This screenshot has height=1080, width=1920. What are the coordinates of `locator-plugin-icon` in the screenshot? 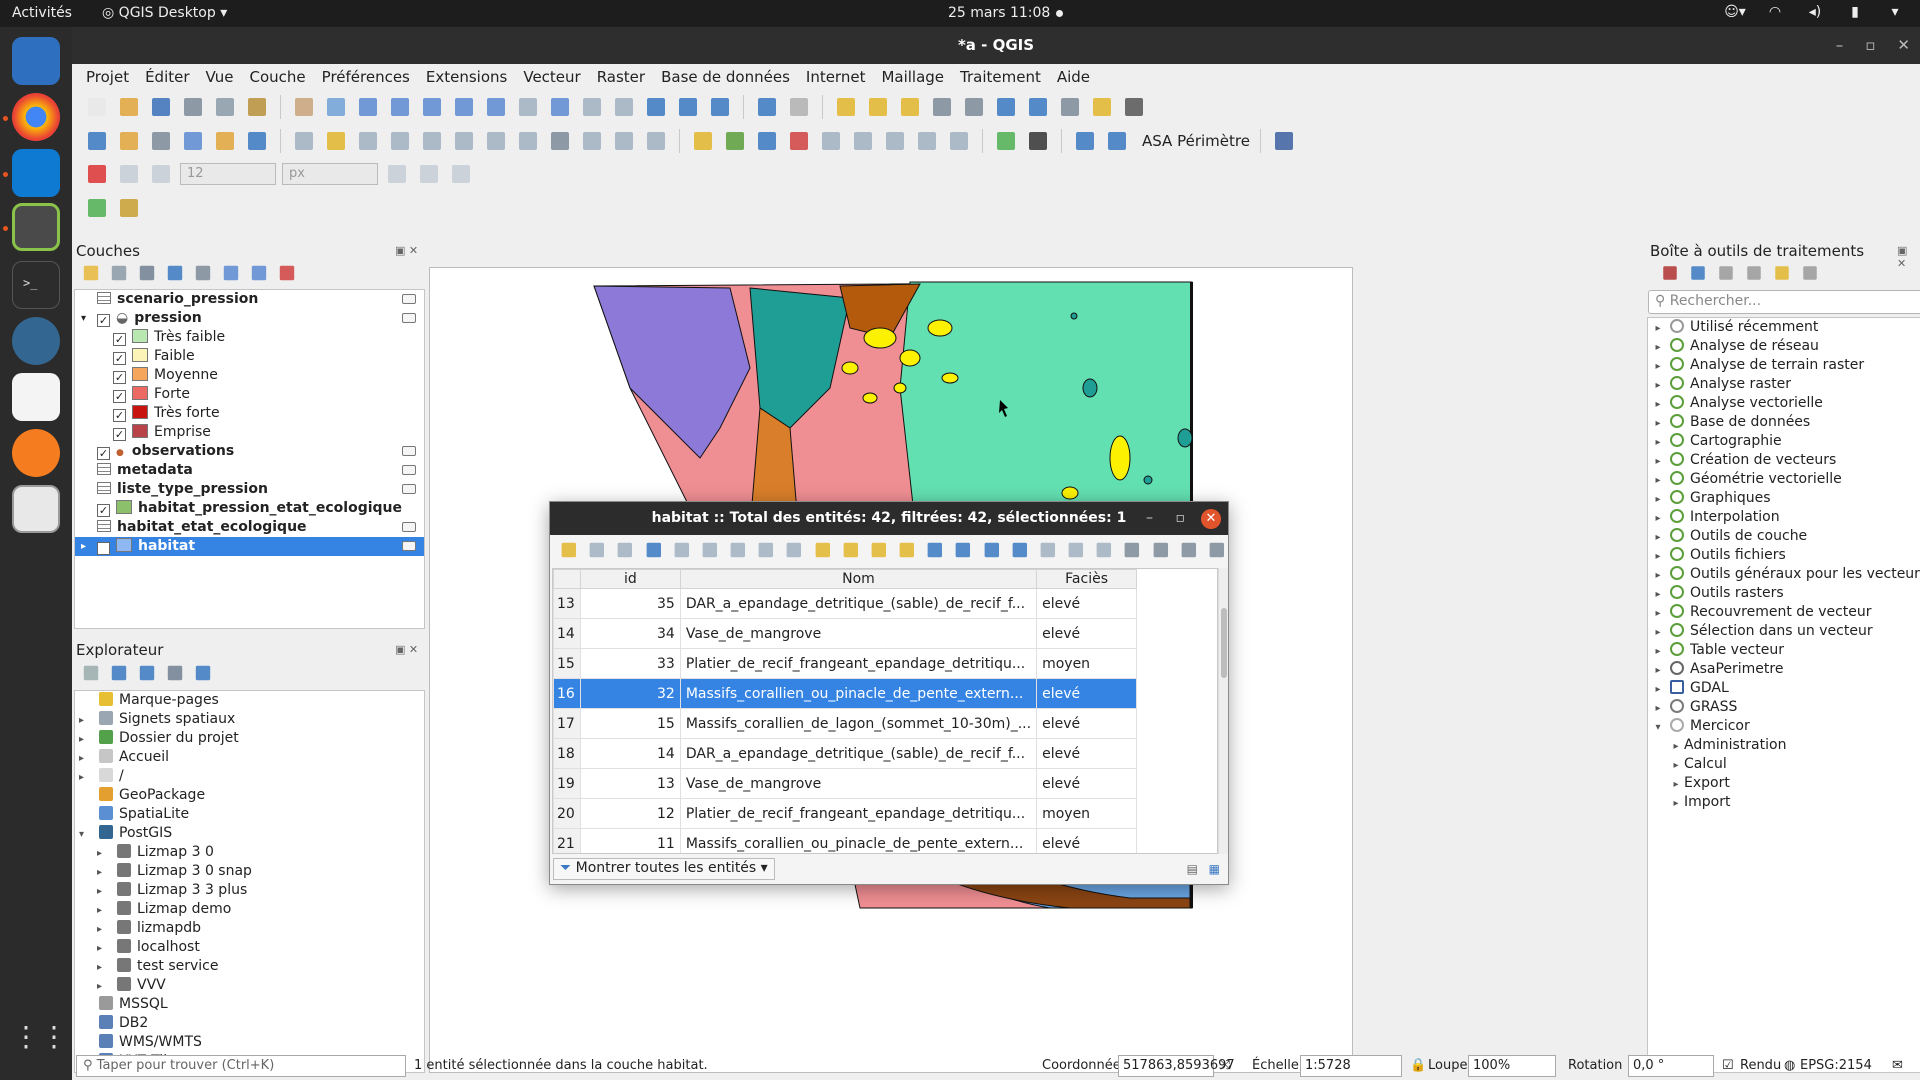 It's located at (97, 208).